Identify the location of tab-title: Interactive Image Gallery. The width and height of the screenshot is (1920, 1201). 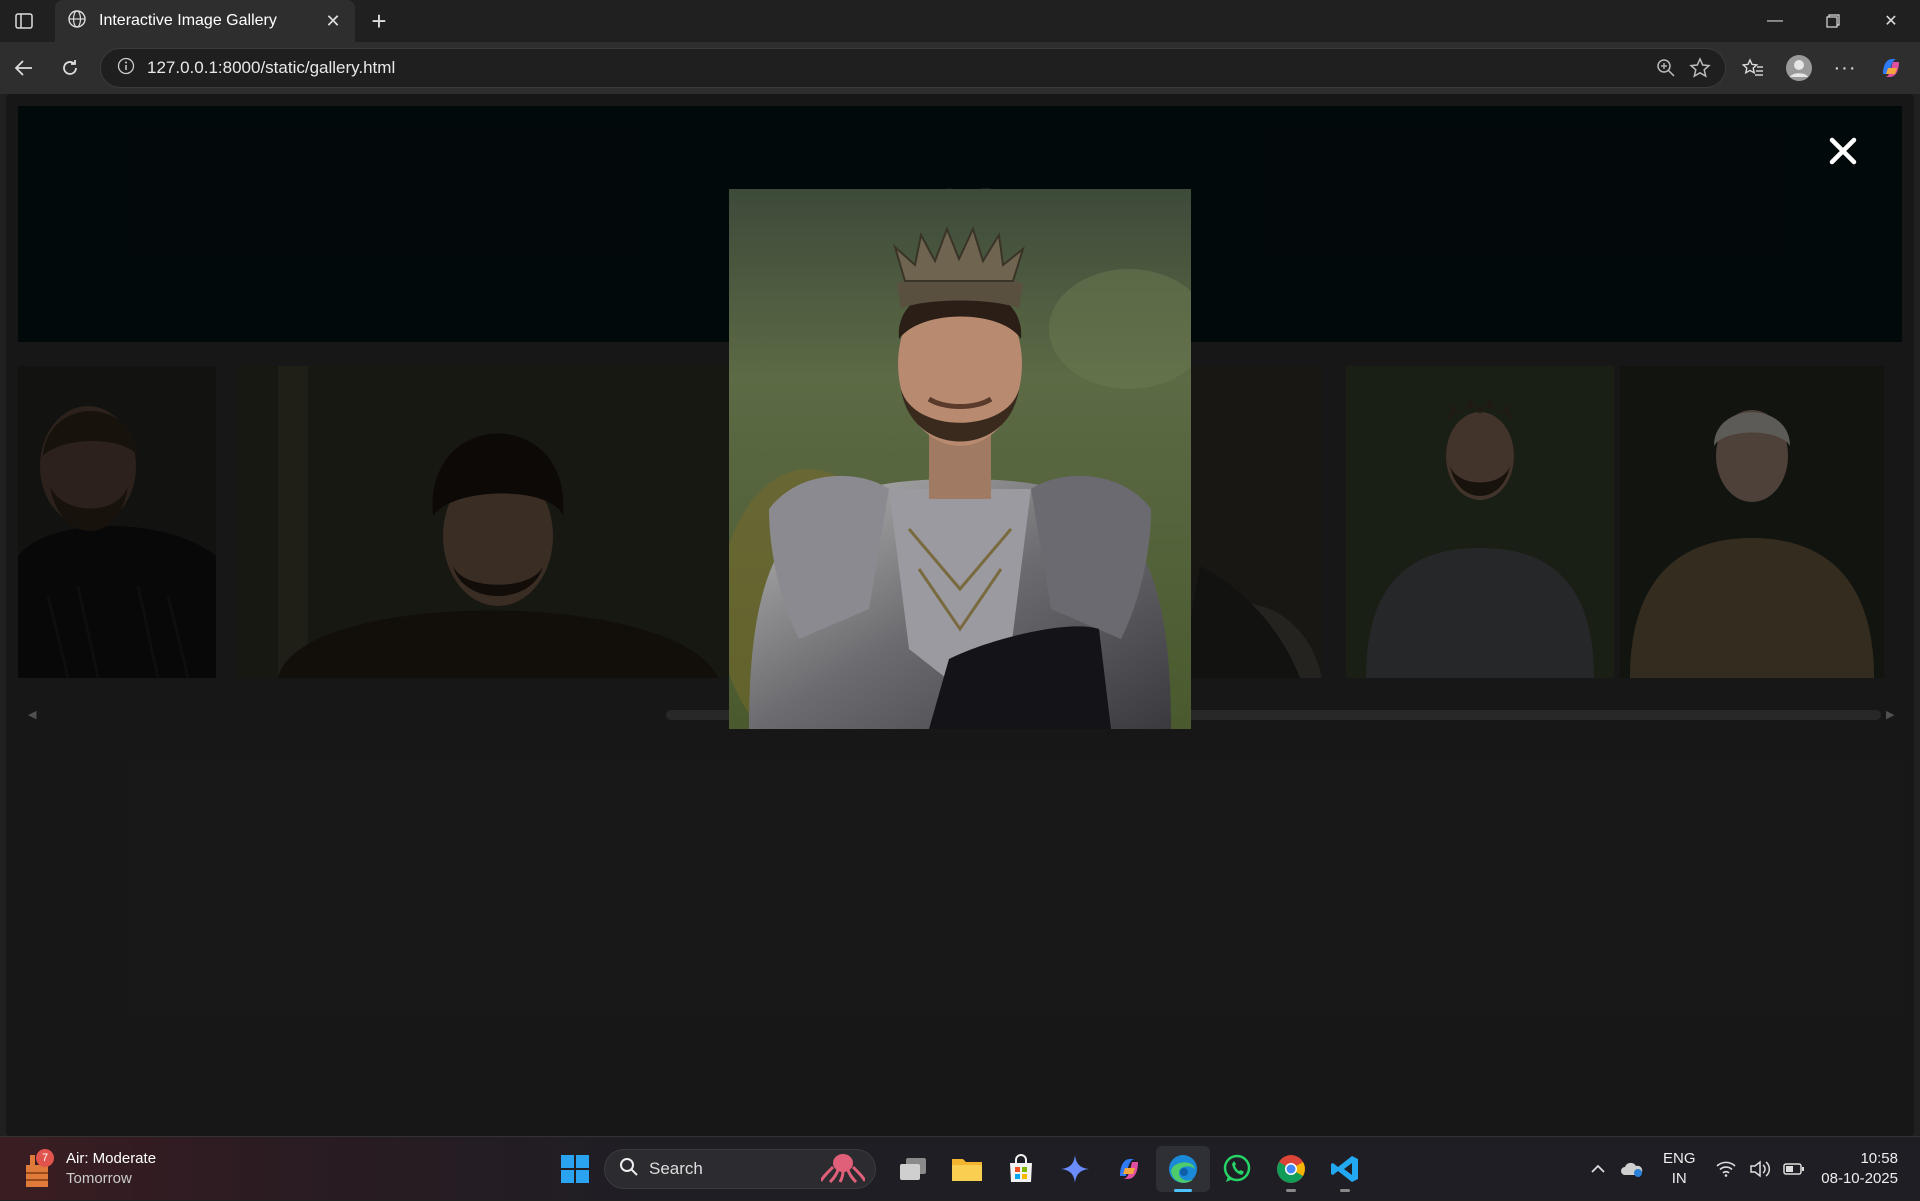
(188, 20).